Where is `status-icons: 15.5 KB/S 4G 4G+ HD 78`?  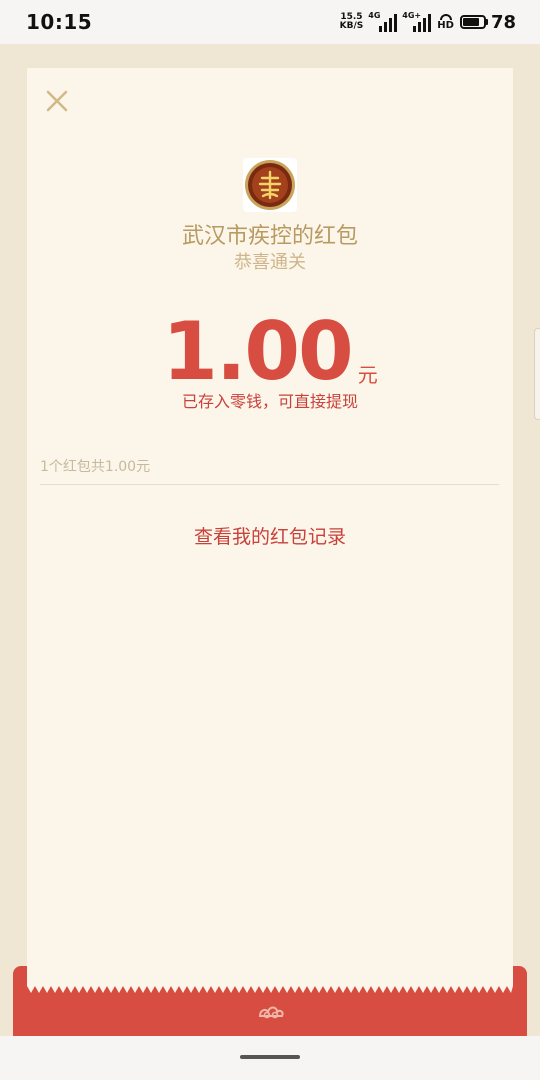 status-icons: 15.5 KB/S 4G 4G+ HD 78 is located at coordinates (428, 22).